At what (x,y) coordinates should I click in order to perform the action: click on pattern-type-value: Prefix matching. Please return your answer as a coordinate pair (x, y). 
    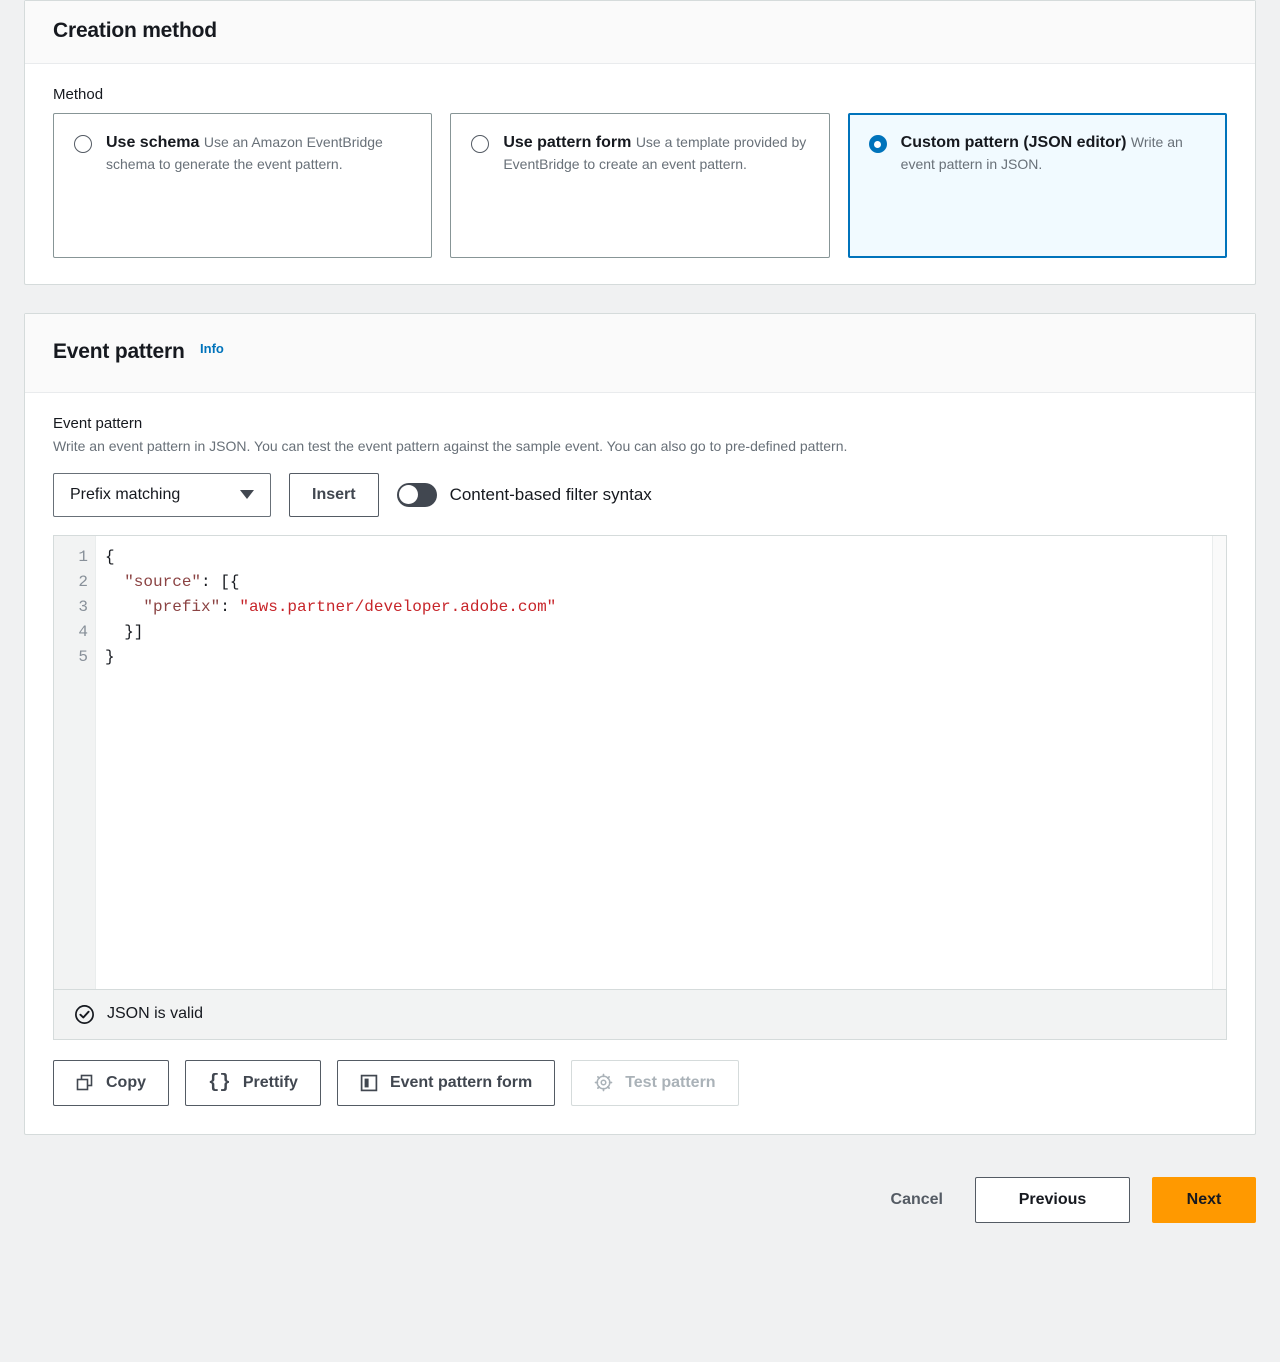
    Looking at the image, I should click on (125, 494).